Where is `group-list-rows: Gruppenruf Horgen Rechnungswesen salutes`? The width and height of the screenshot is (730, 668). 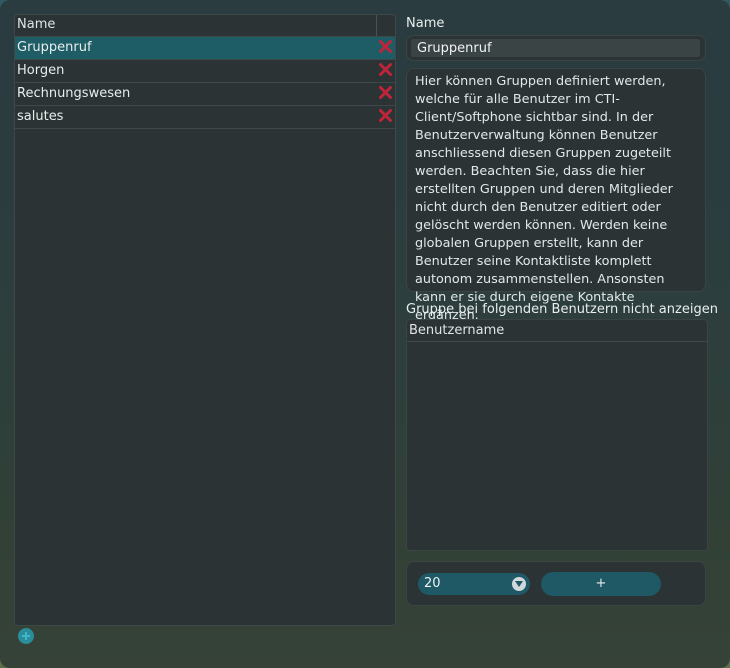 group-list-rows: Gruppenruf Horgen Rechnungswesen salutes is located at coordinates (205, 83).